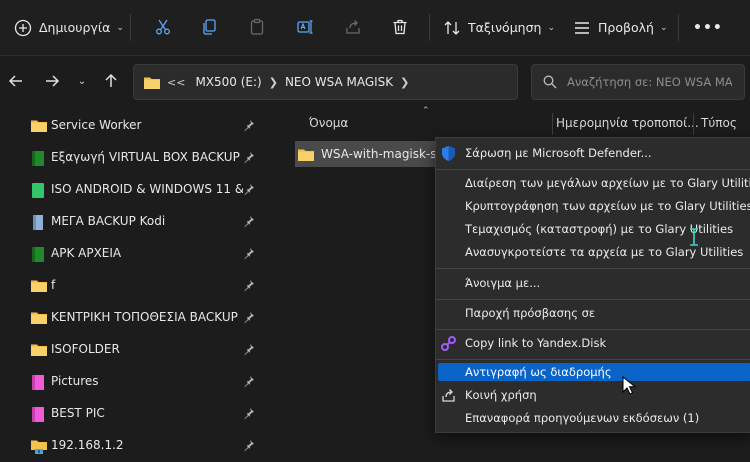 This screenshot has width=750, height=462. What do you see at coordinates (52, 81) in the screenshot?
I see `forward-button` at bounding box center [52, 81].